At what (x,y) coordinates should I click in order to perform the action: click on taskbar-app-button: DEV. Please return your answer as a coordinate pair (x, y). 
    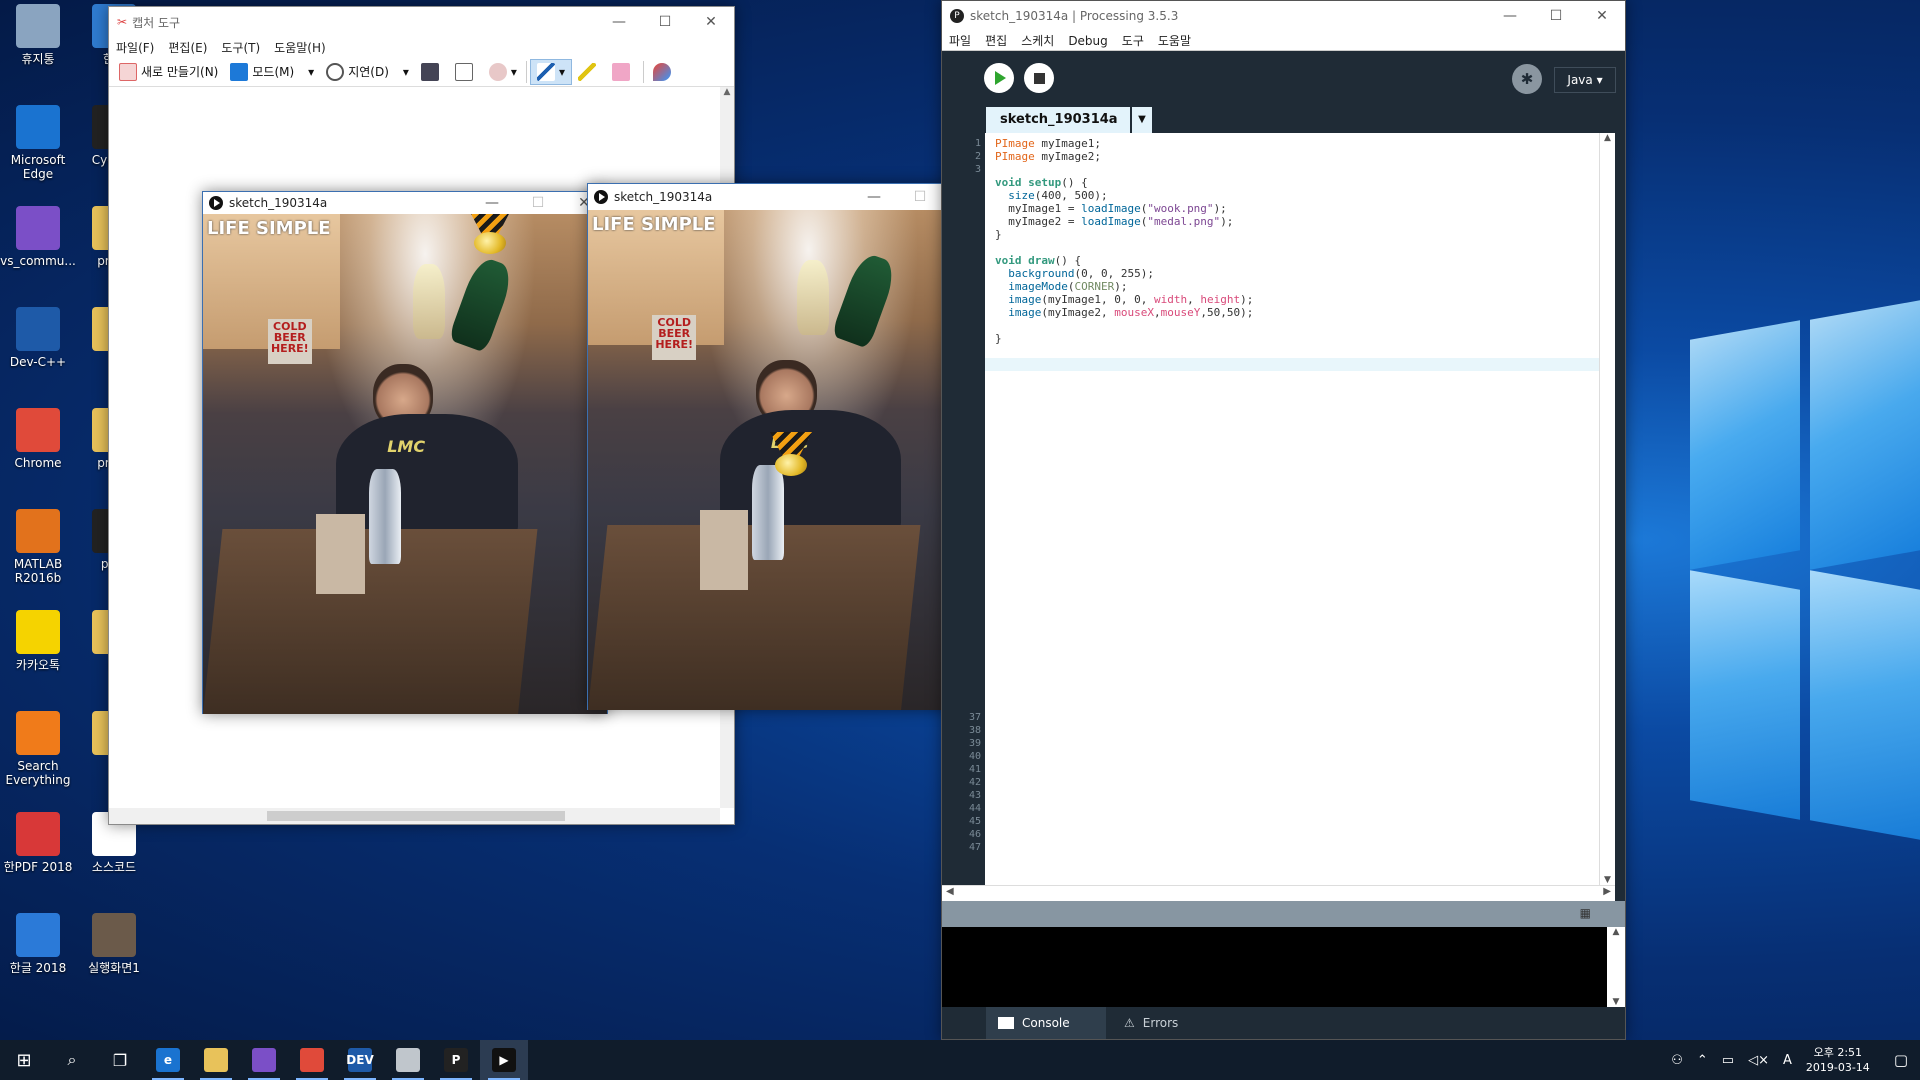
    Looking at the image, I should click on (360, 1060).